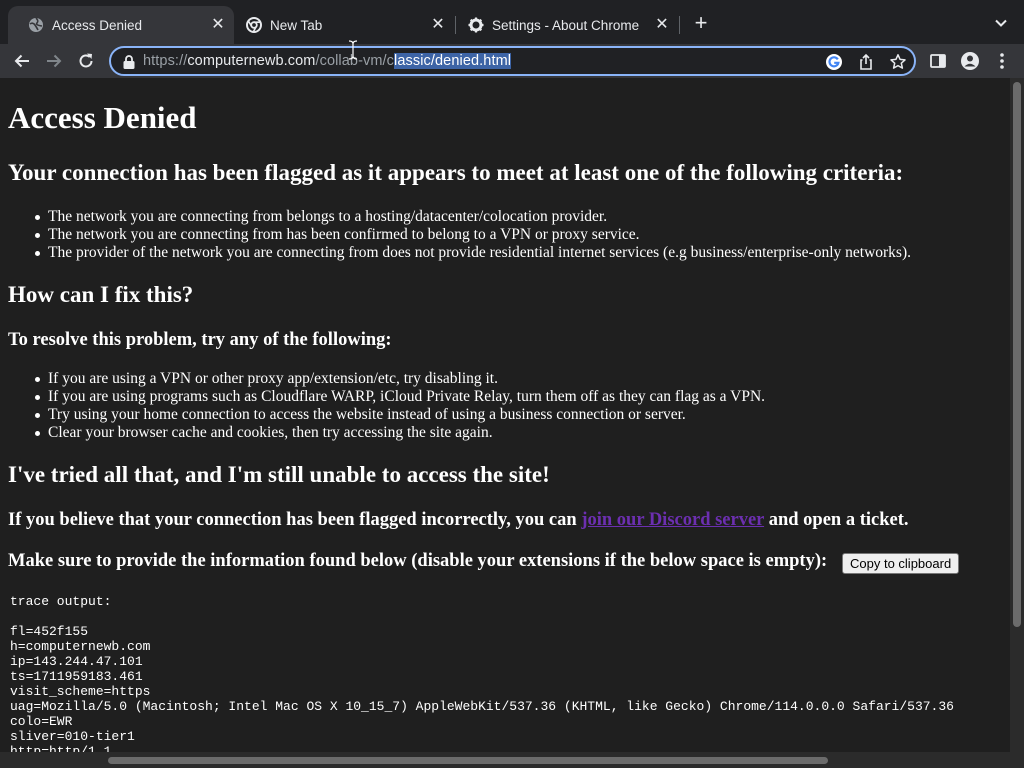 The image size is (1024, 768). Describe the element at coordinates (129, 62) in the screenshot. I see `lock-icon` at that location.